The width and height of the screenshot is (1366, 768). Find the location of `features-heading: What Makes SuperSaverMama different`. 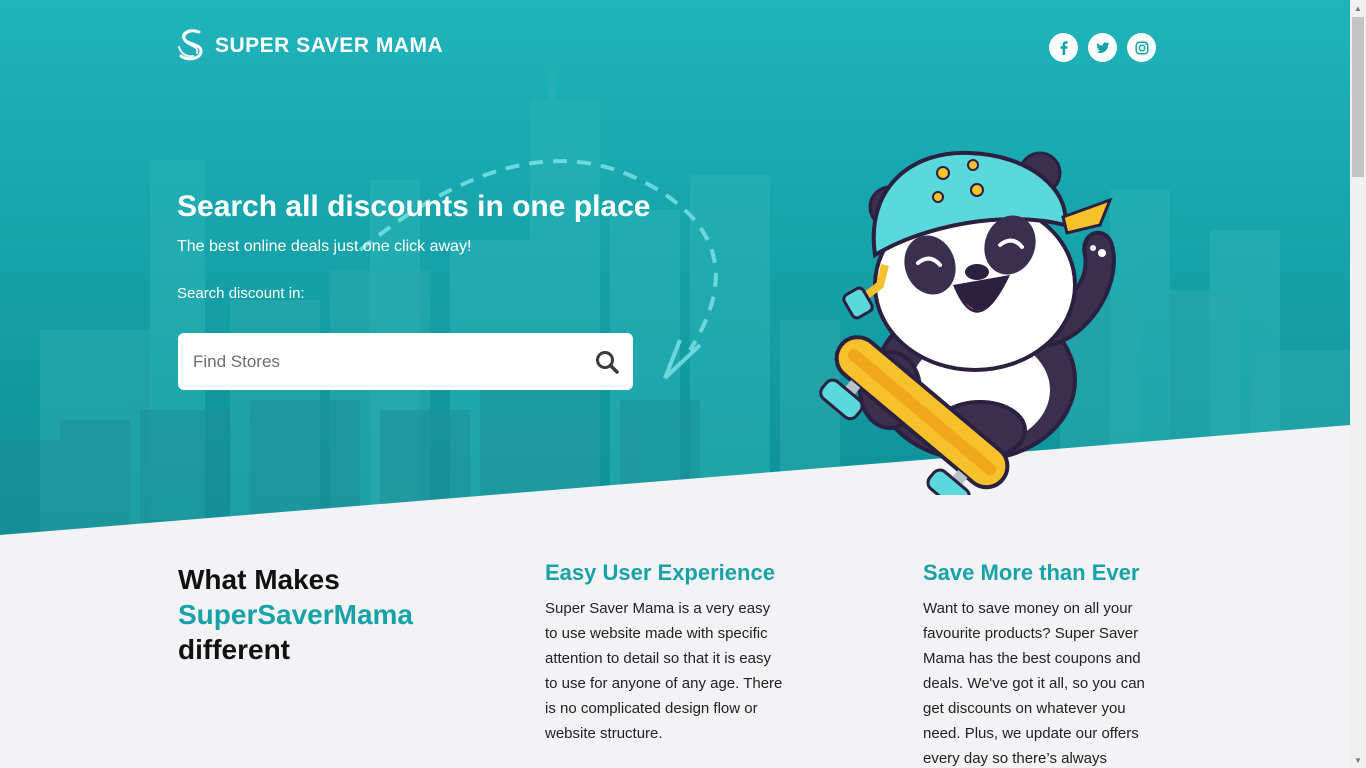

features-heading: What Makes SuperSaverMama different is located at coordinates (295, 614).